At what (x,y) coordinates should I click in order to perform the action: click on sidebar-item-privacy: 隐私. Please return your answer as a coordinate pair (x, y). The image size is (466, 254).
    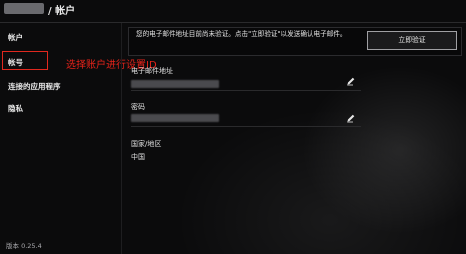
    Looking at the image, I should click on (15, 108).